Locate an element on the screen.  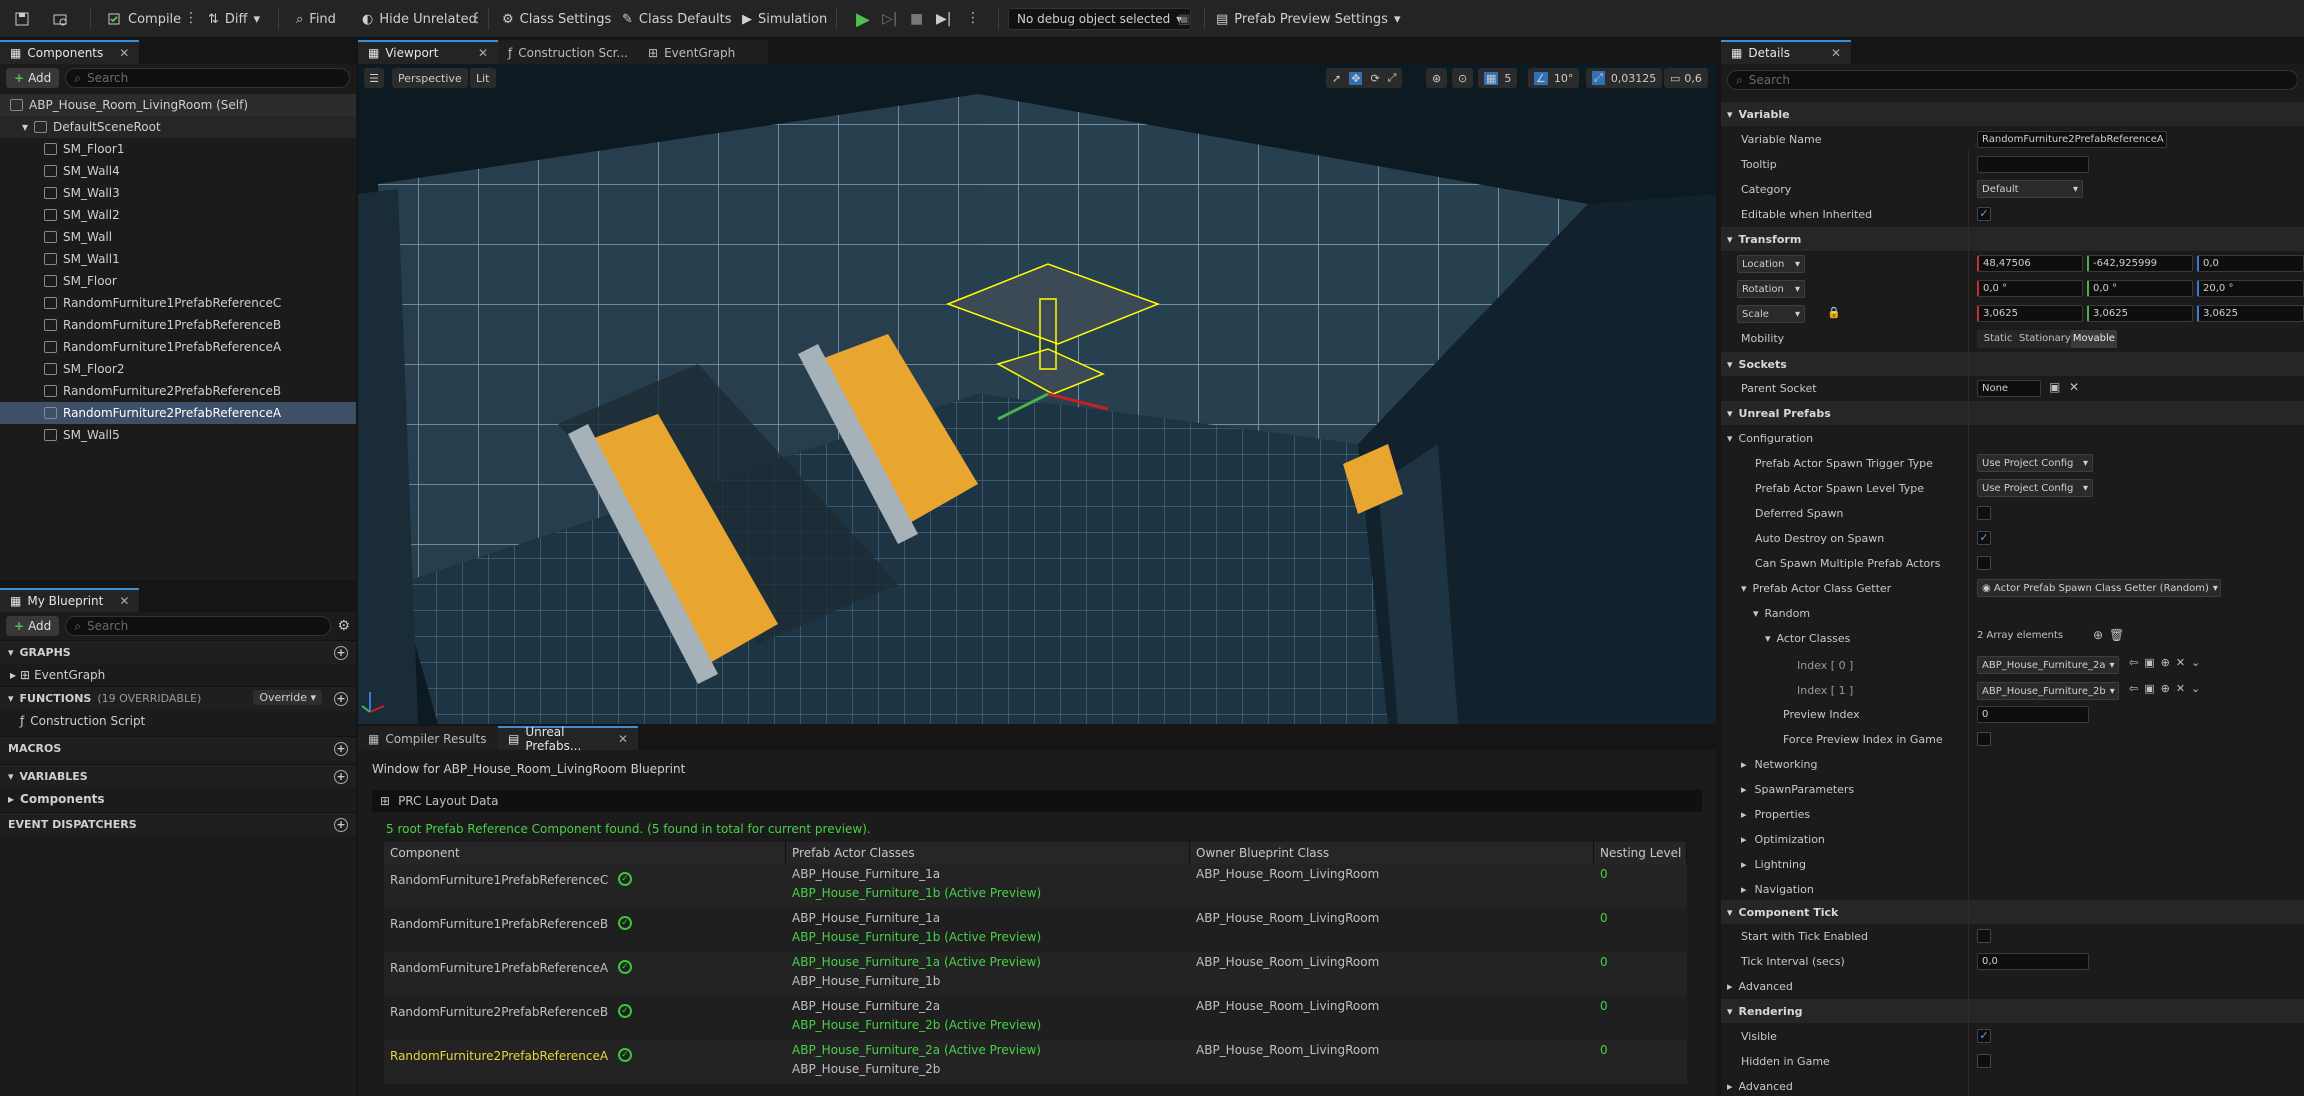
debug-browse-icon: ▣ is located at coordinates (1184, 19).